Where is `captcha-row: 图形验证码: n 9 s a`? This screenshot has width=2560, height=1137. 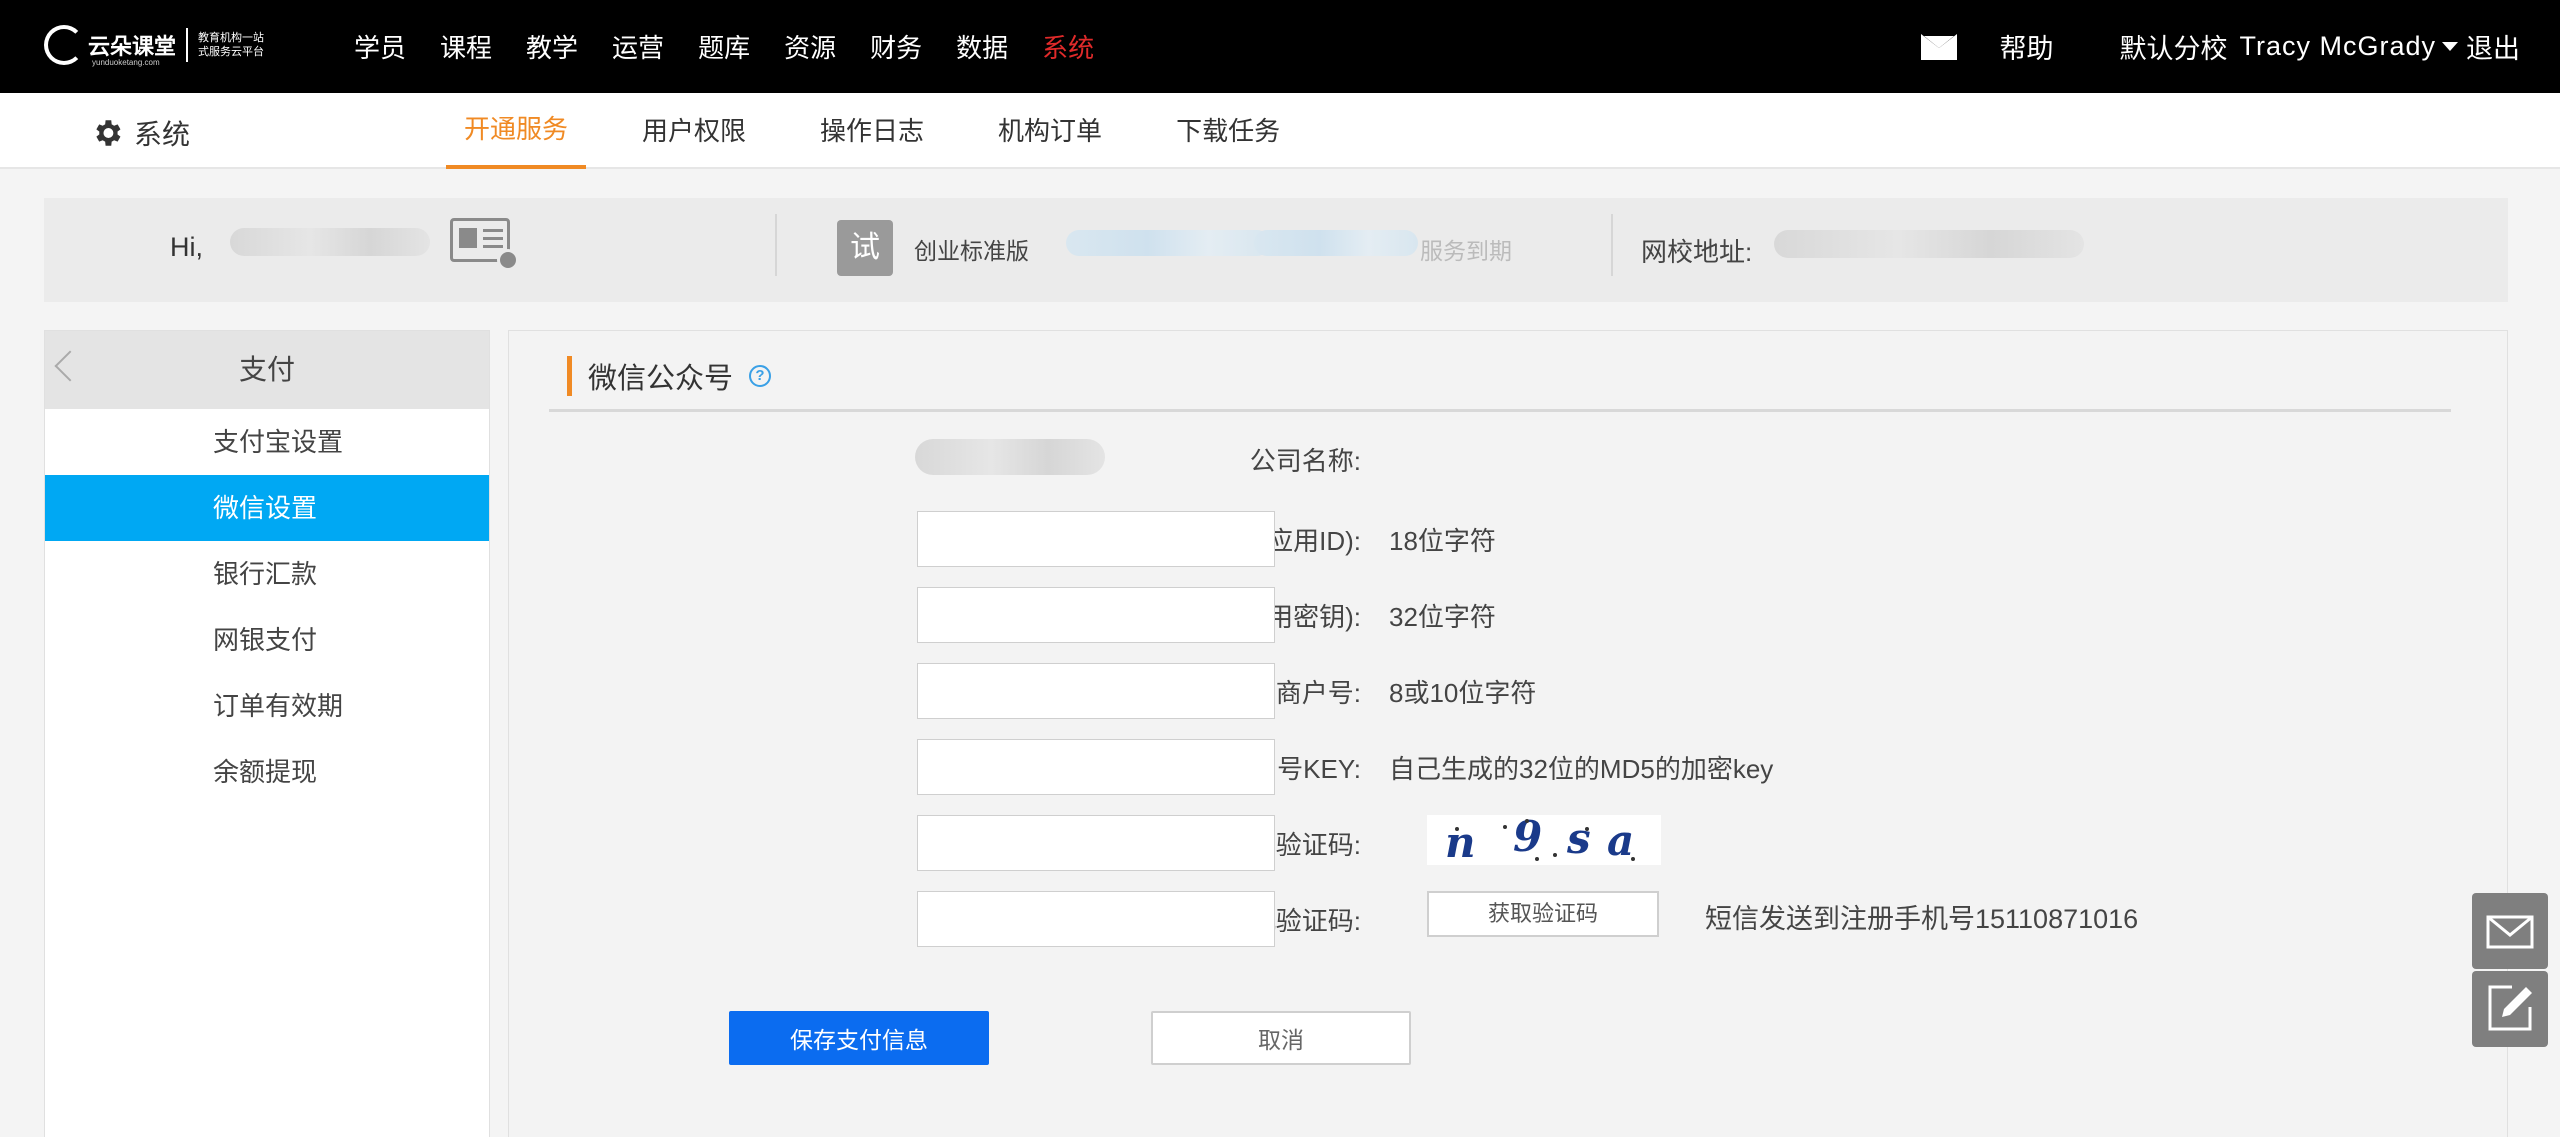 captcha-row: 图形验证码: n 9 s a is located at coordinates (1509, 843).